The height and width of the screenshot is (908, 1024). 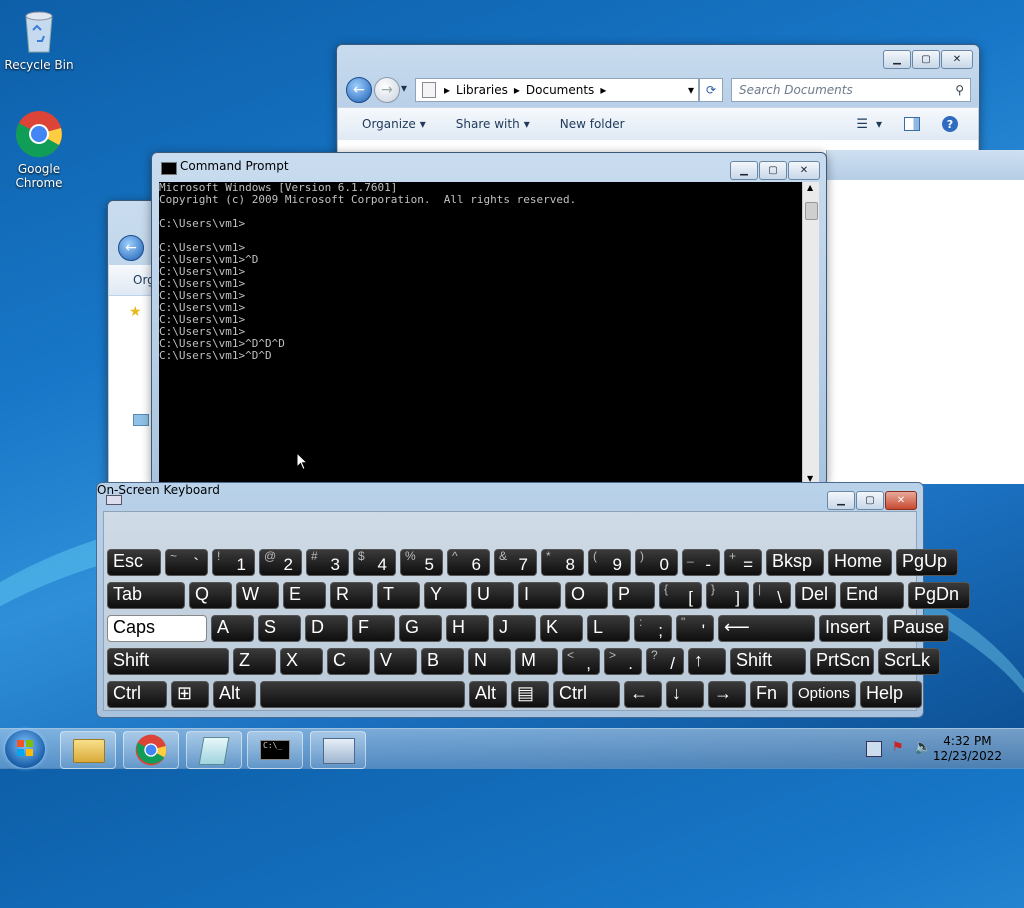 I want to click on key-fn: Fn, so click(x=769, y=694).